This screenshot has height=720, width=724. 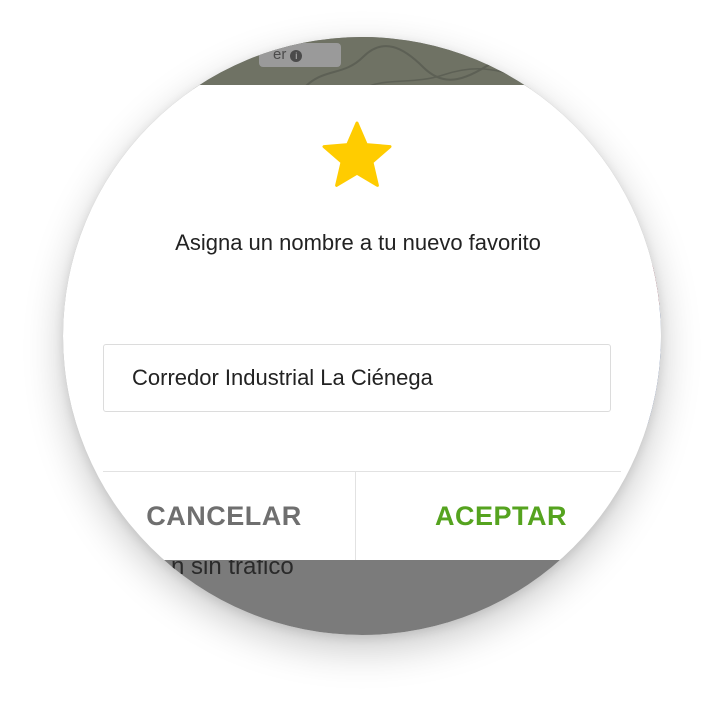 What do you see at coordinates (501, 516) in the screenshot?
I see `accept-button: ACEPTAR` at bounding box center [501, 516].